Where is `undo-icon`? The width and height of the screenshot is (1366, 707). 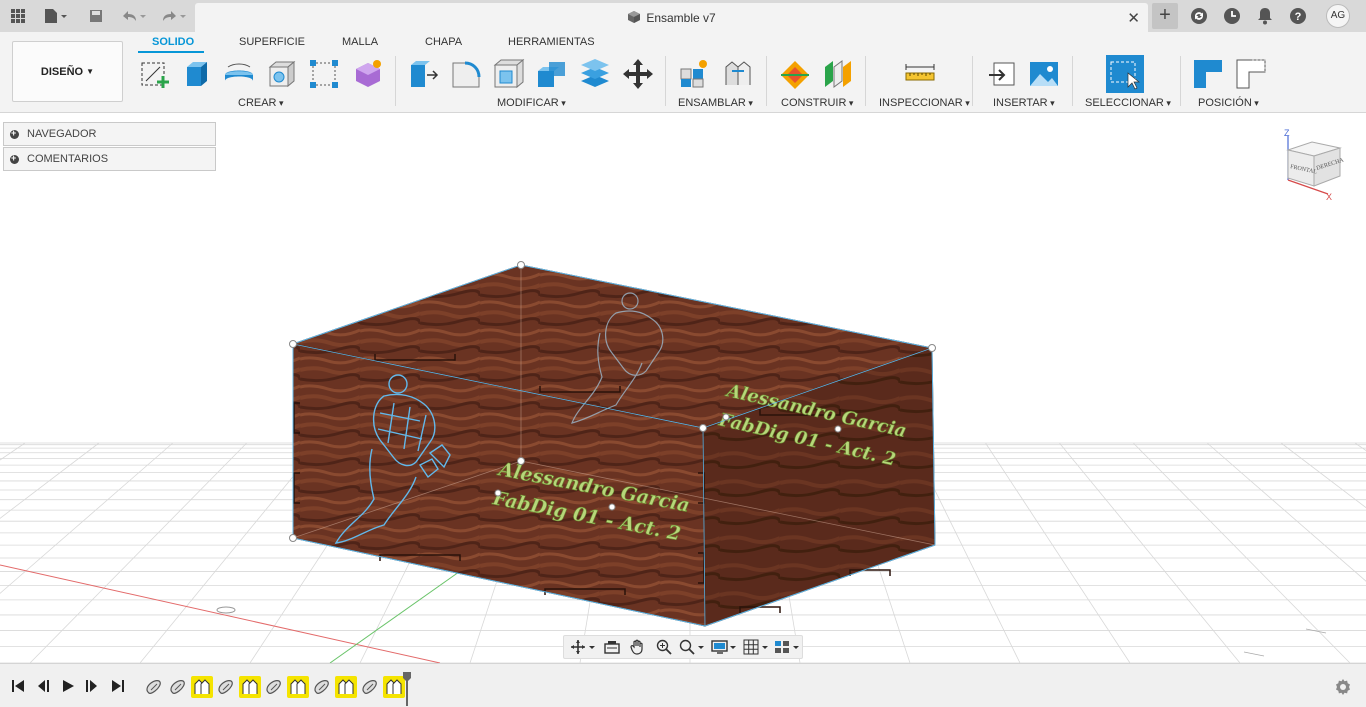 undo-icon is located at coordinates (133, 16).